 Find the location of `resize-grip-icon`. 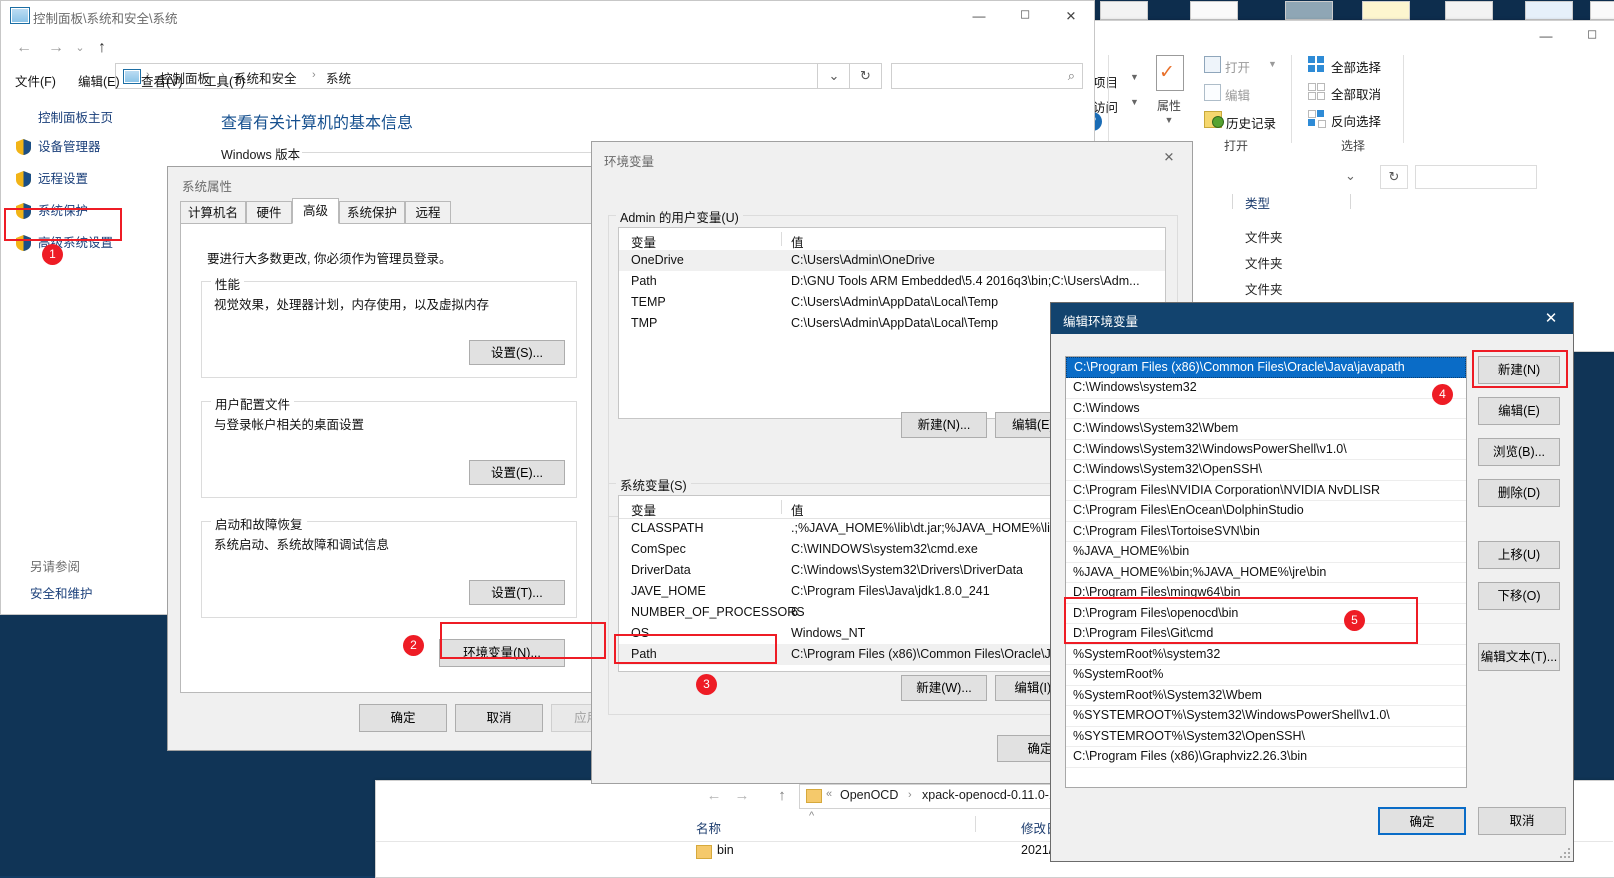

resize-grip-icon is located at coordinates (1564, 852).